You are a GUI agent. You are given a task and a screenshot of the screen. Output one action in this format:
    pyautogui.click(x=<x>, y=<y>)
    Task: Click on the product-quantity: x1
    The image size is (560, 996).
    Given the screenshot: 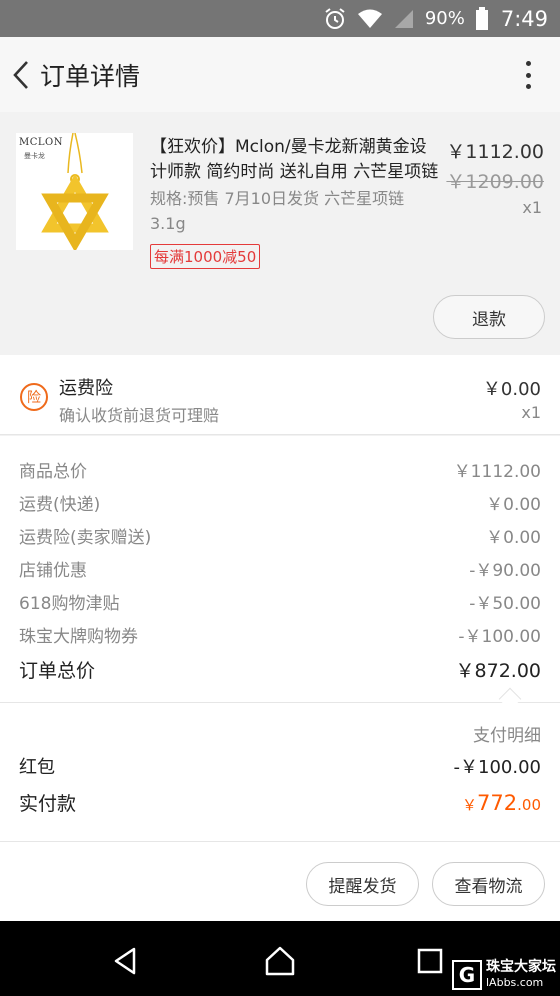 What is the action you would take?
    pyautogui.click(x=532, y=207)
    